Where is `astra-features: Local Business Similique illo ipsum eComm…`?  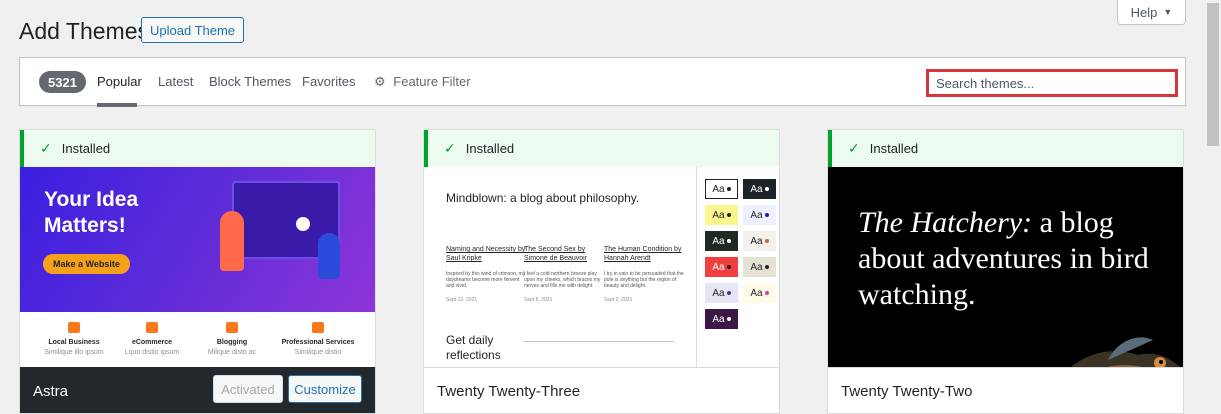
astra-features: Local Business Similique illo ipsum eComm… is located at coordinates (197, 339).